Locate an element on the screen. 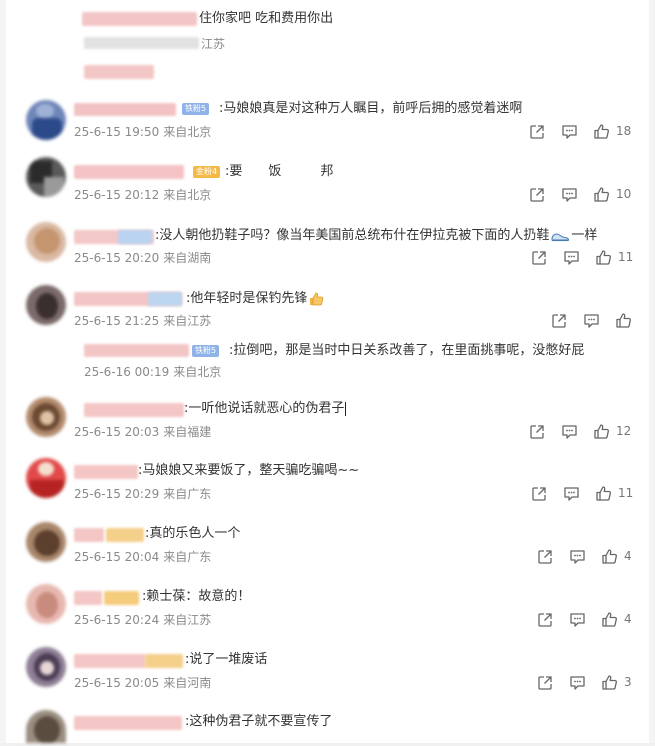 The image size is (655, 746). fan-badge: 铁粉5 is located at coordinates (196, 109).